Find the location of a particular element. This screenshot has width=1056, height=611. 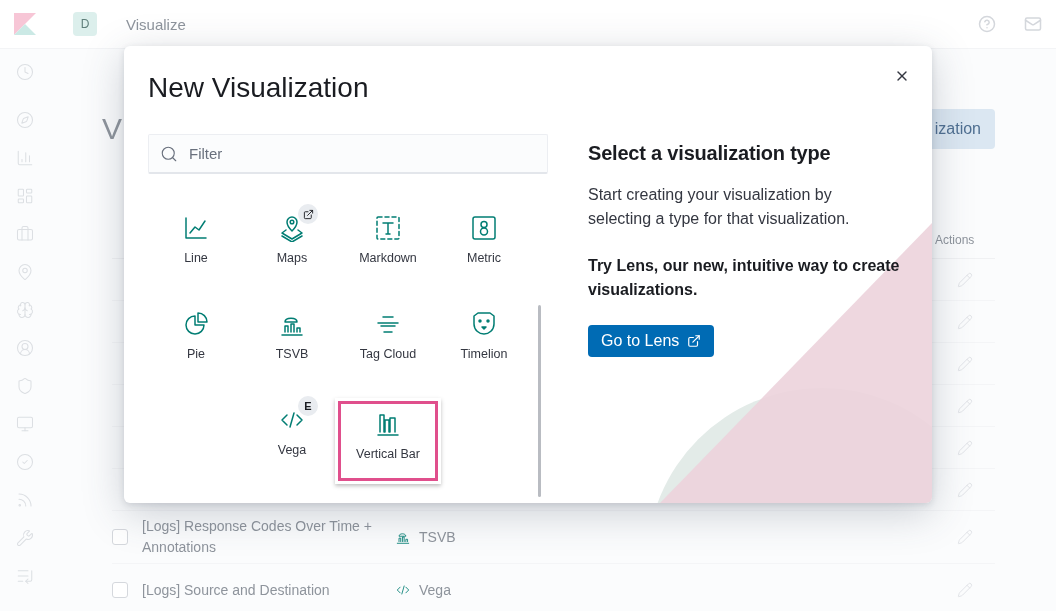

breadcrumb: Visualize is located at coordinates (156, 24).